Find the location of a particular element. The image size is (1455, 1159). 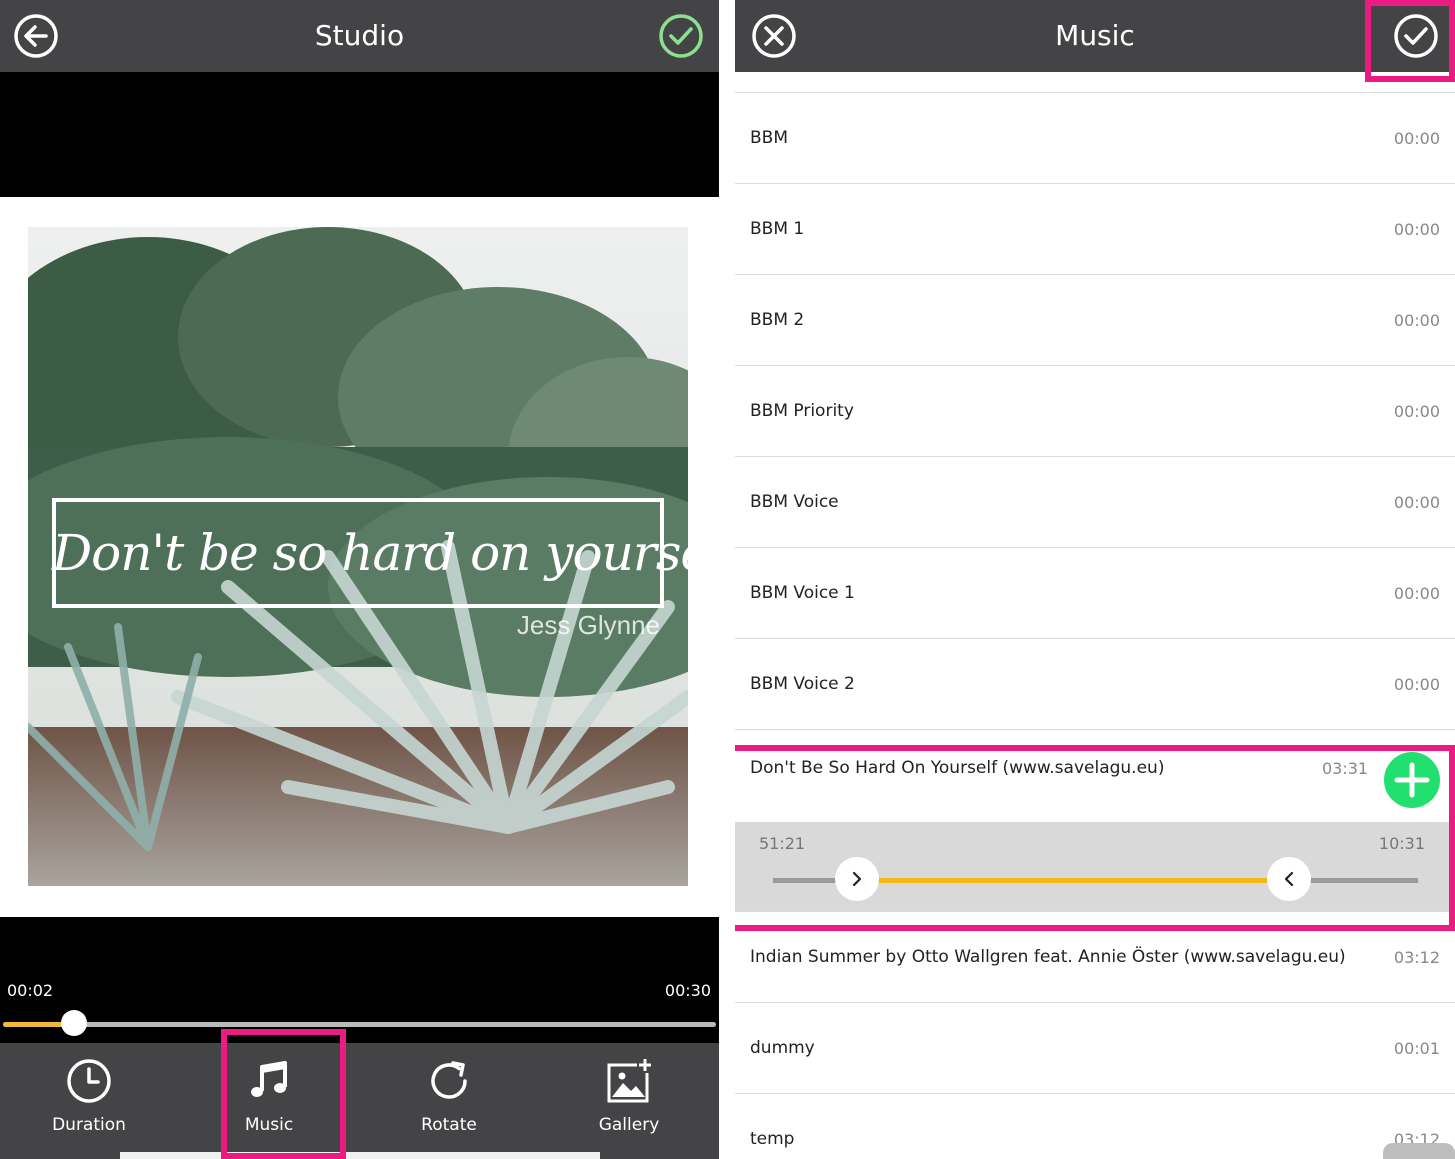

track-duration: 03:12 is located at coordinates (1416, 957).